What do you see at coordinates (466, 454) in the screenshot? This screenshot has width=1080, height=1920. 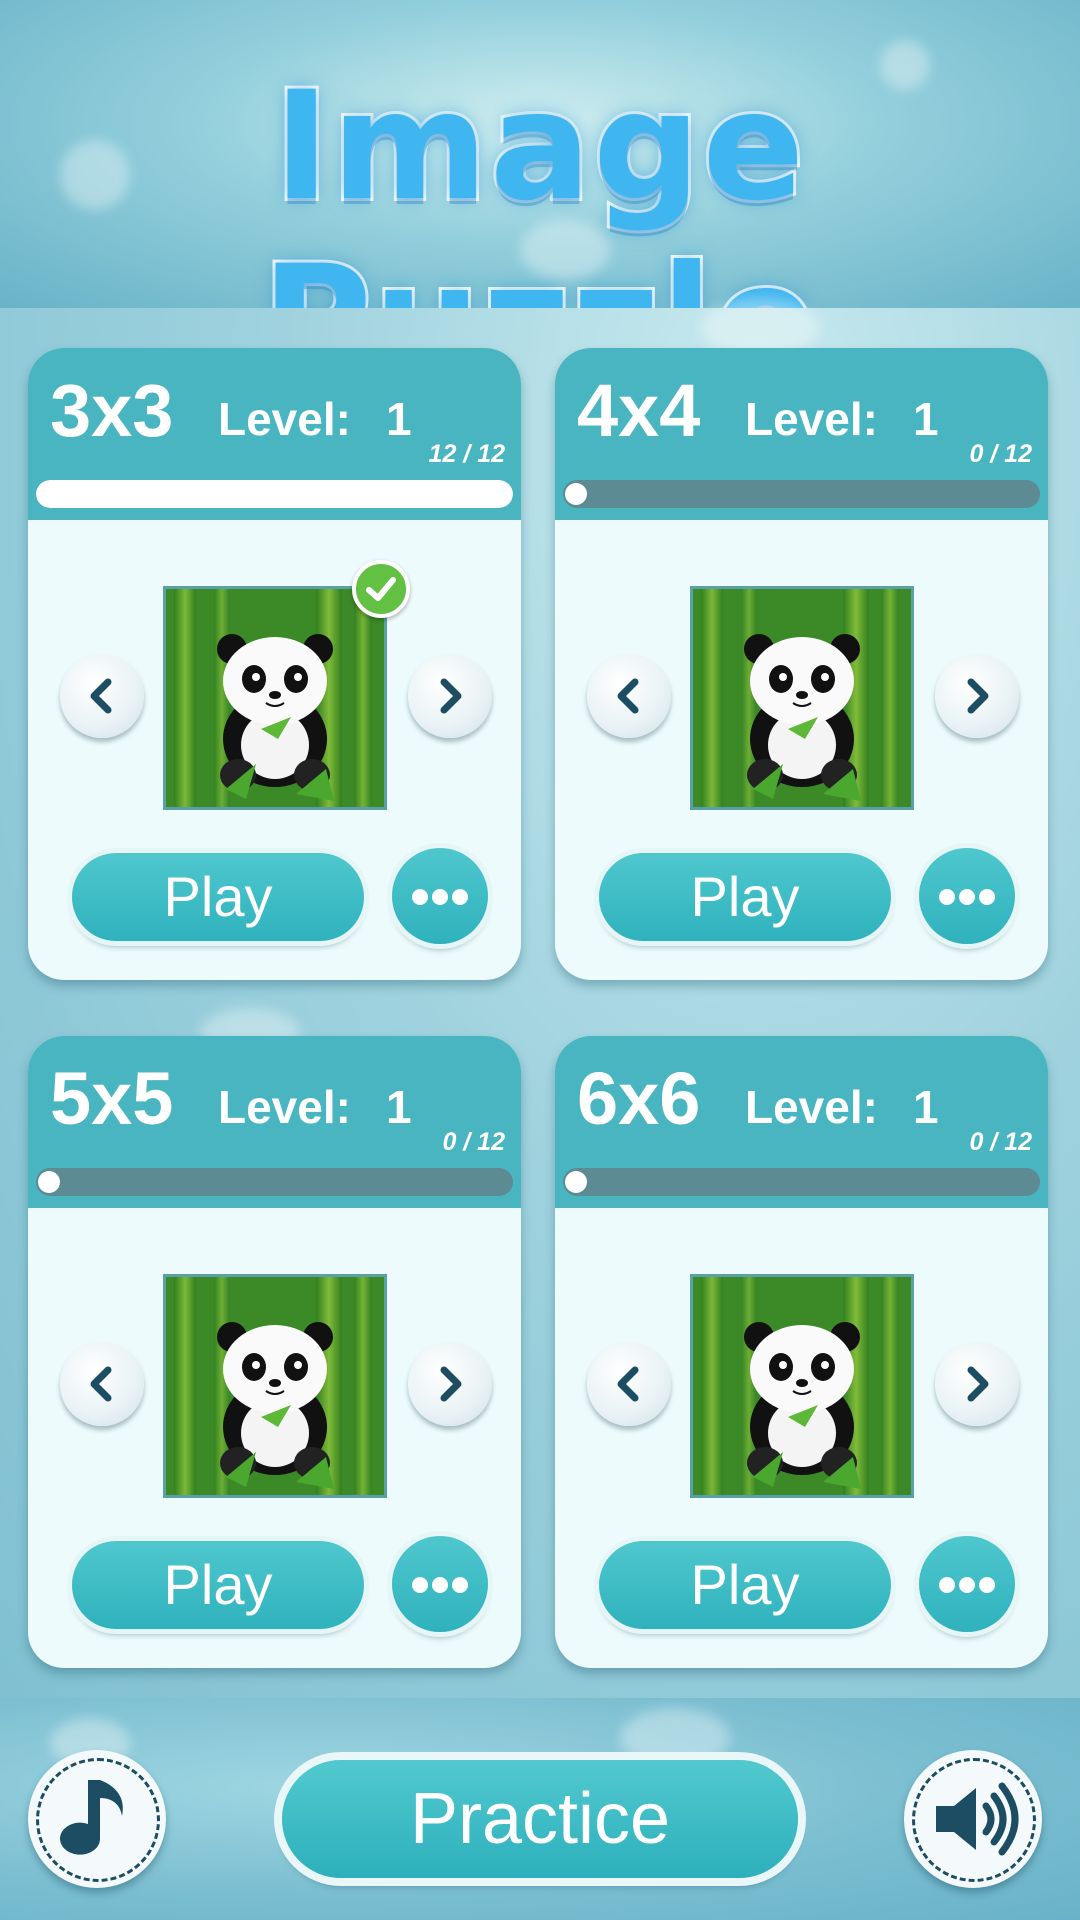 I see `progress-count: 12 / 12` at bounding box center [466, 454].